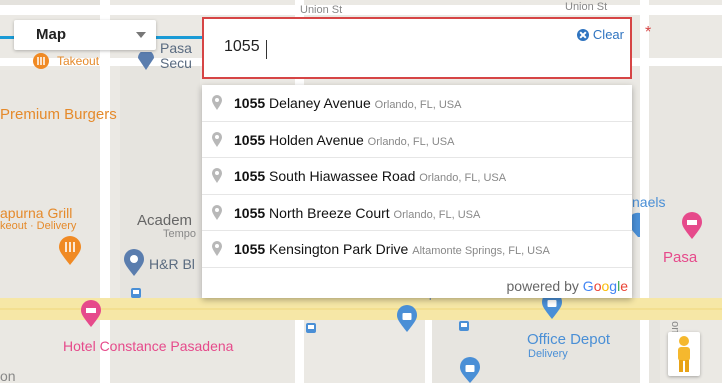  I want to click on suggestion-street: South Hiawassee Road, so click(342, 176).